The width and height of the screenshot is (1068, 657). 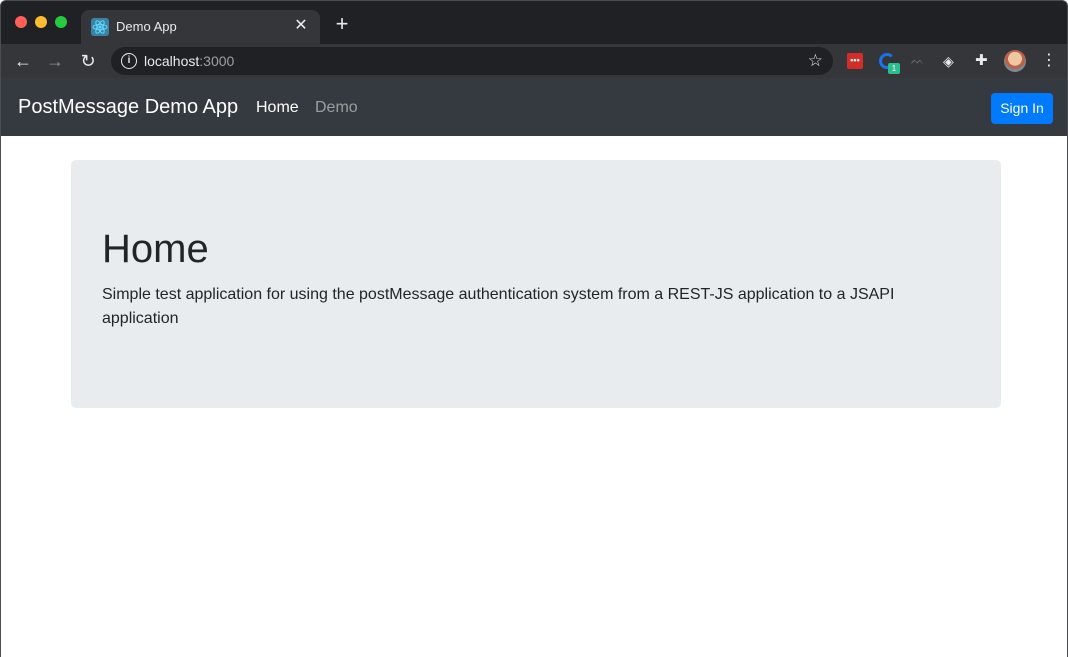 I want to click on nav-link-demo: Demo, so click(x=336, y=108).